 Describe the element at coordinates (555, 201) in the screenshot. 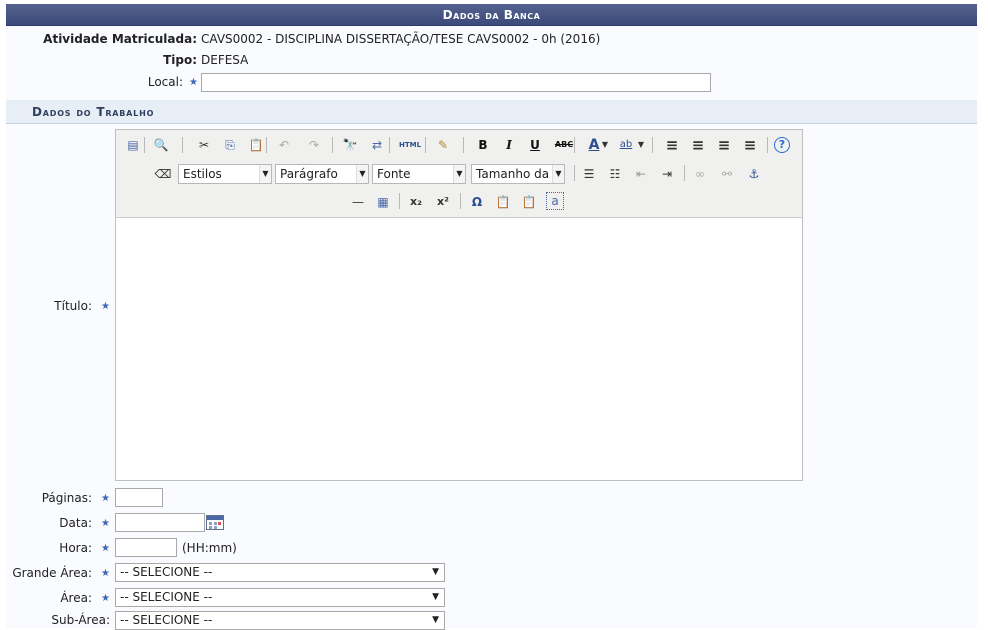

I see `select-all-icon: a` at that location.